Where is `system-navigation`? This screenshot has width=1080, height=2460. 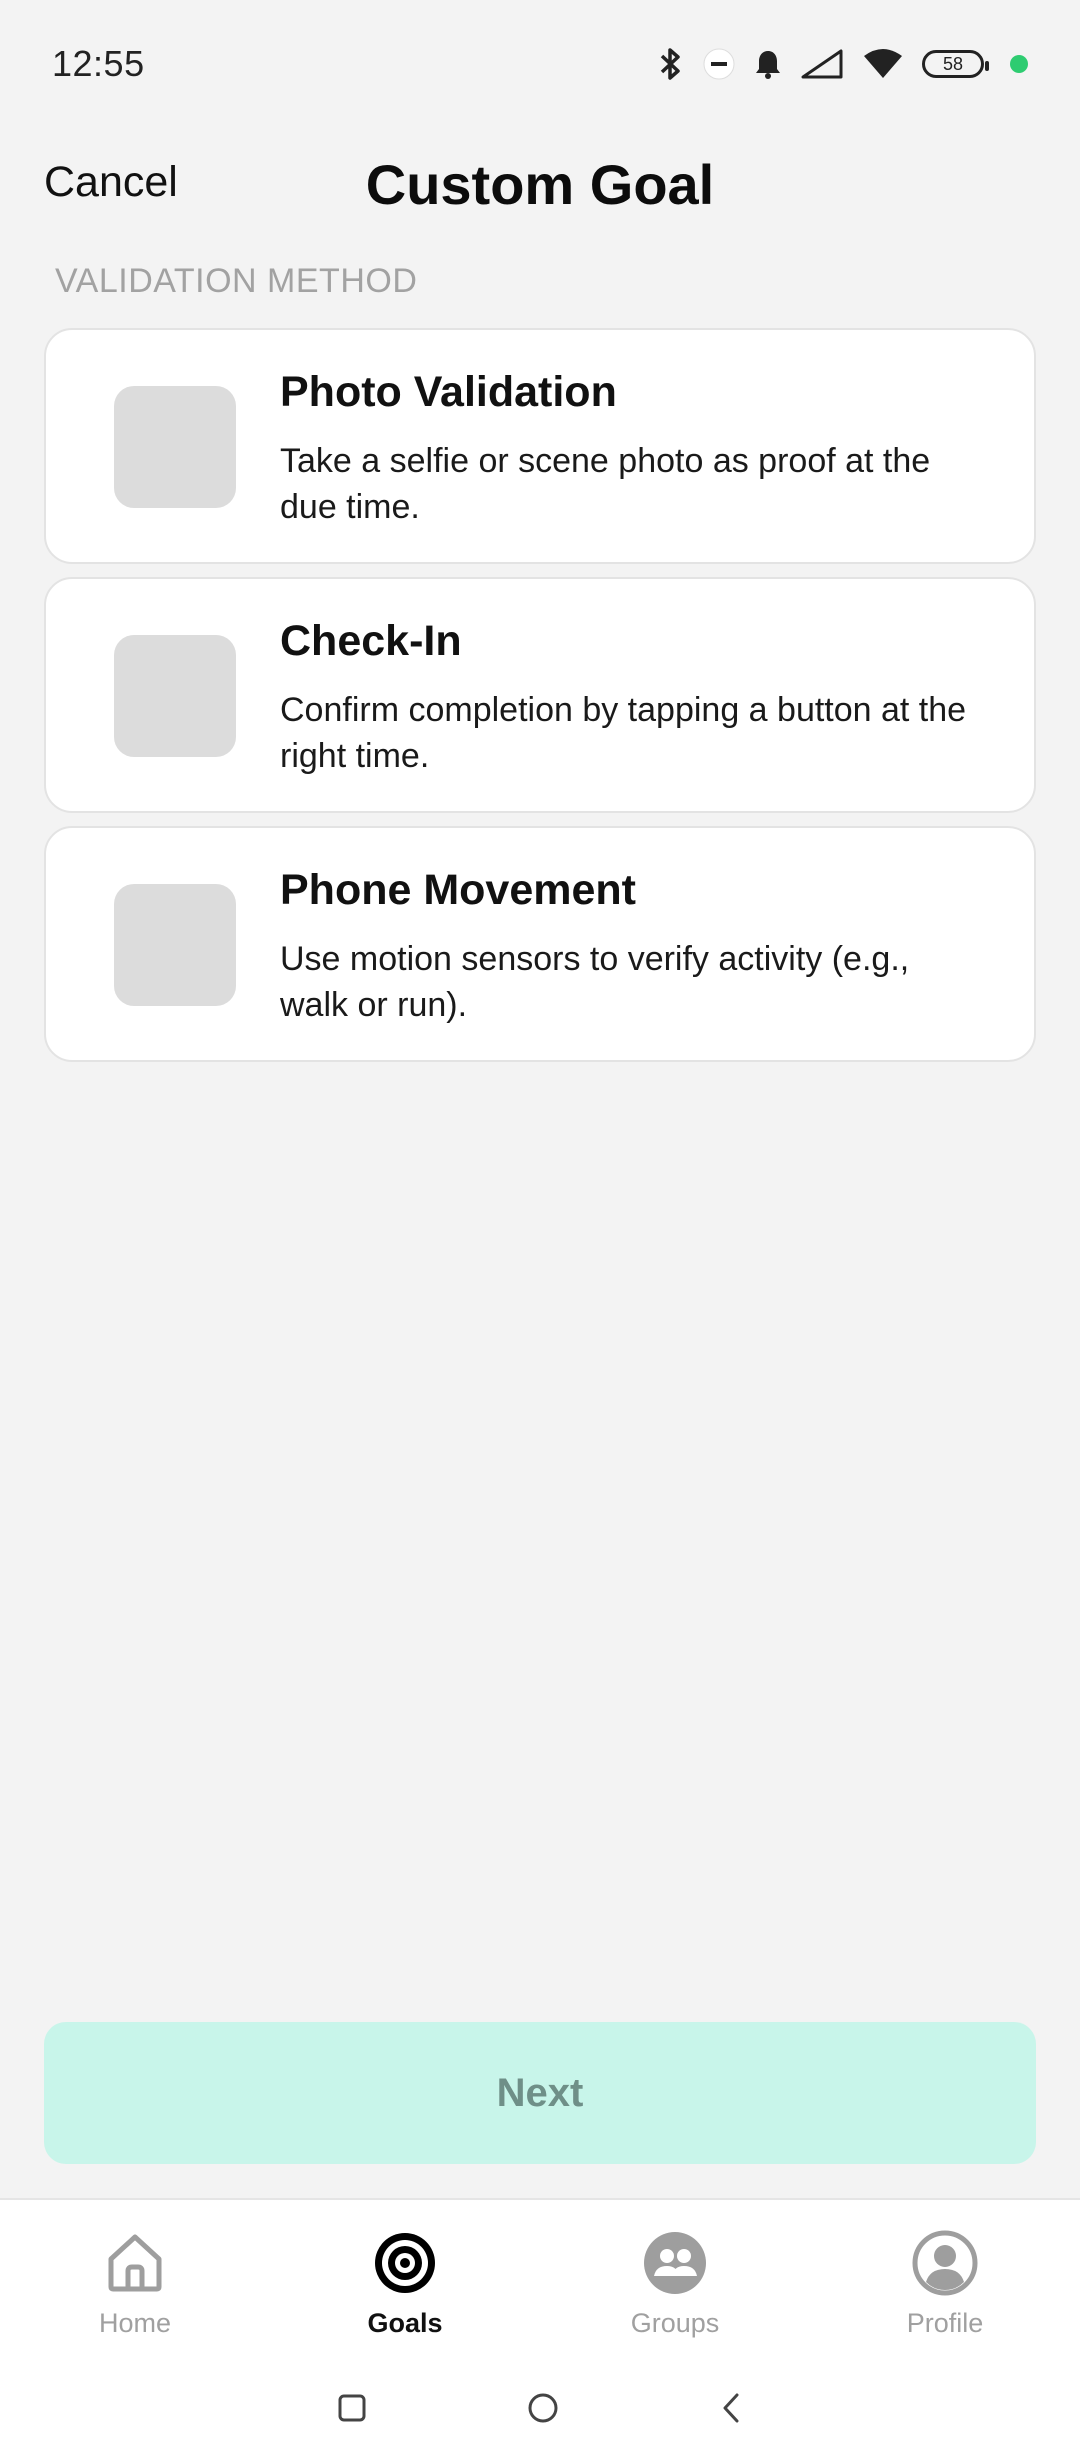
system-navigation is located at coordinates (540, 2410).